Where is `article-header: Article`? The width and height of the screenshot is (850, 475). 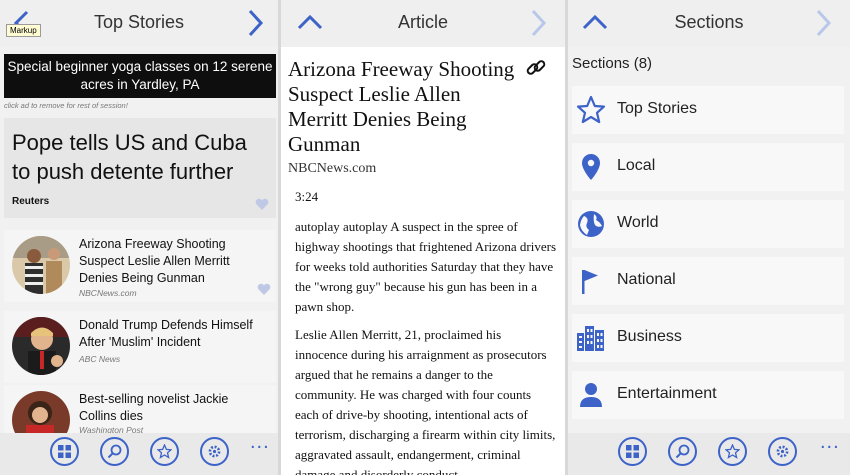 article-header: Article is located at coordinates (423, 23).